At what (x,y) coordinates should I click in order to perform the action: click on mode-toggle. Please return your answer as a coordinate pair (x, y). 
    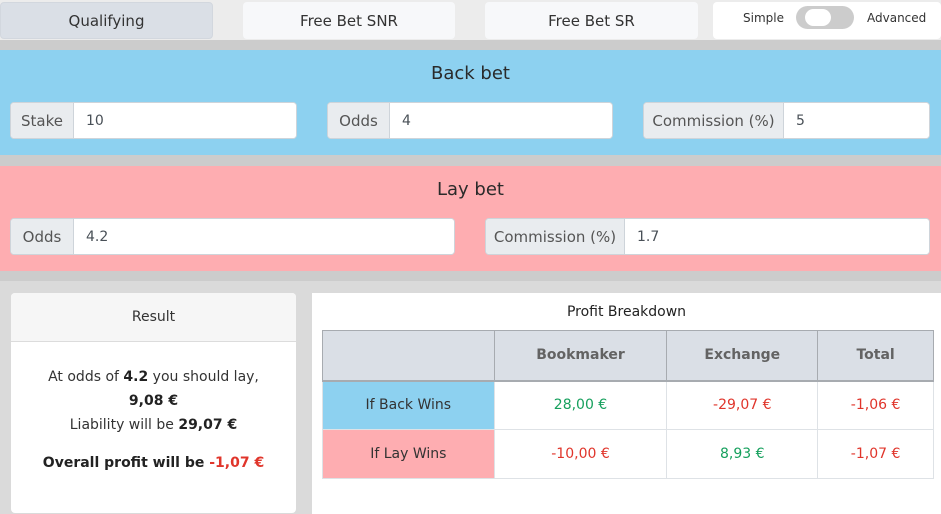
    Looking at the image, I should click on (825, 17).